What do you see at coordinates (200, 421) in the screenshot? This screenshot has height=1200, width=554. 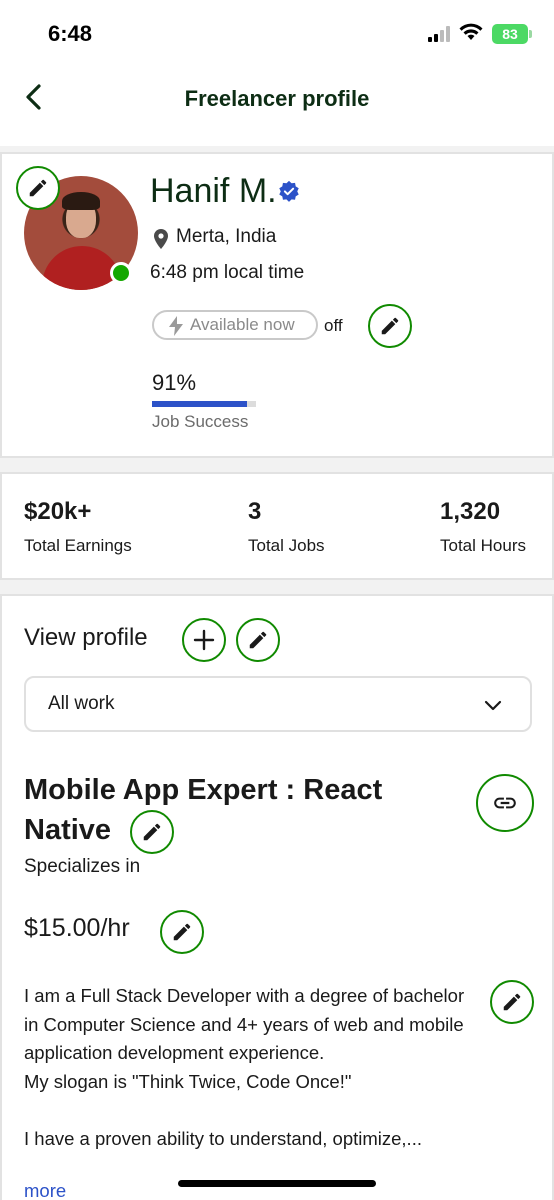 I see `job-success-label: Job Success` at bounding box center [200, 421].